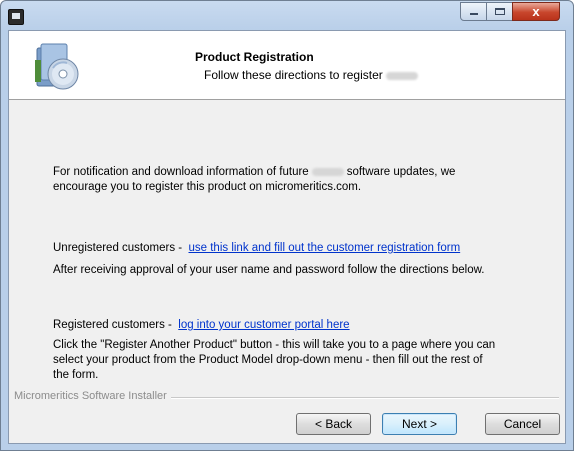 The height and width of the screenshot is (451, 574). I want to click on app-icon, so click(16, 17).